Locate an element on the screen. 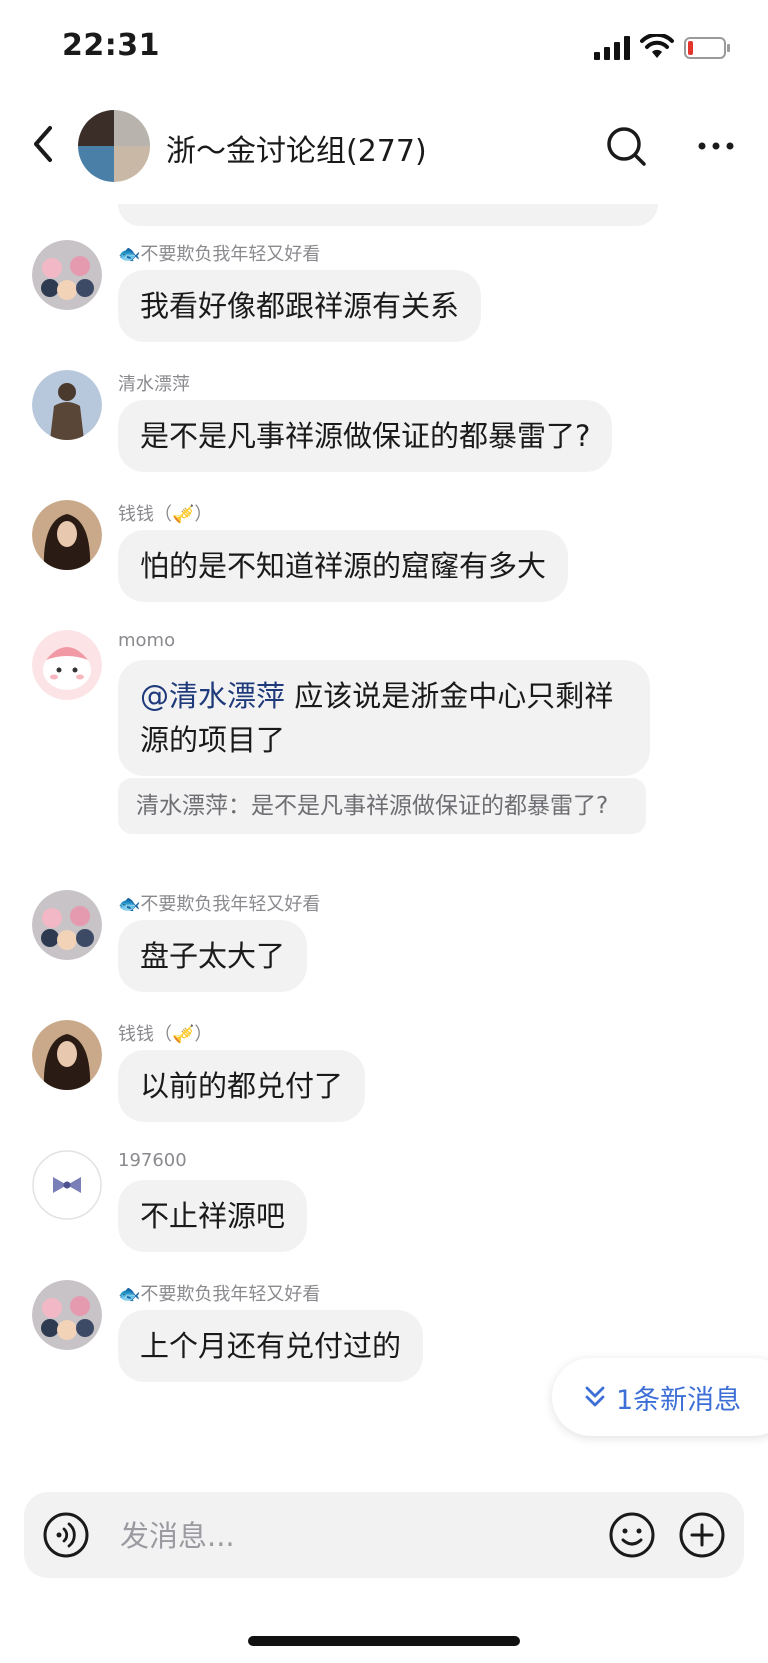 This screenshot has width=768, height=1663. group-avatar is located at coordinates (114, 146).